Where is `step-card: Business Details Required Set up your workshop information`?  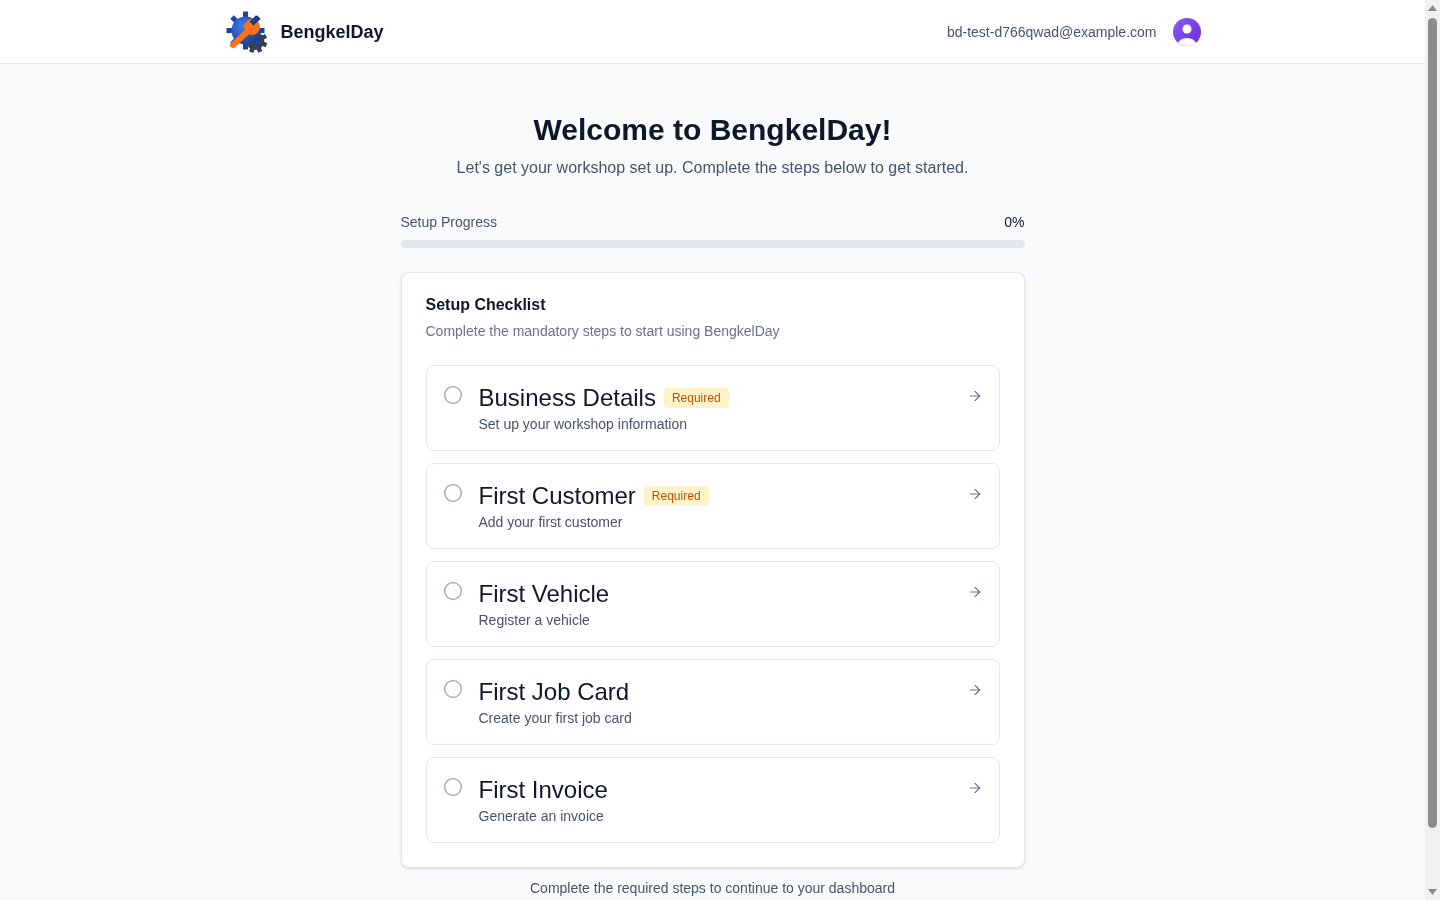 step-card: Business Details Required Set up your workshop information is located at coordinates (712, 408).